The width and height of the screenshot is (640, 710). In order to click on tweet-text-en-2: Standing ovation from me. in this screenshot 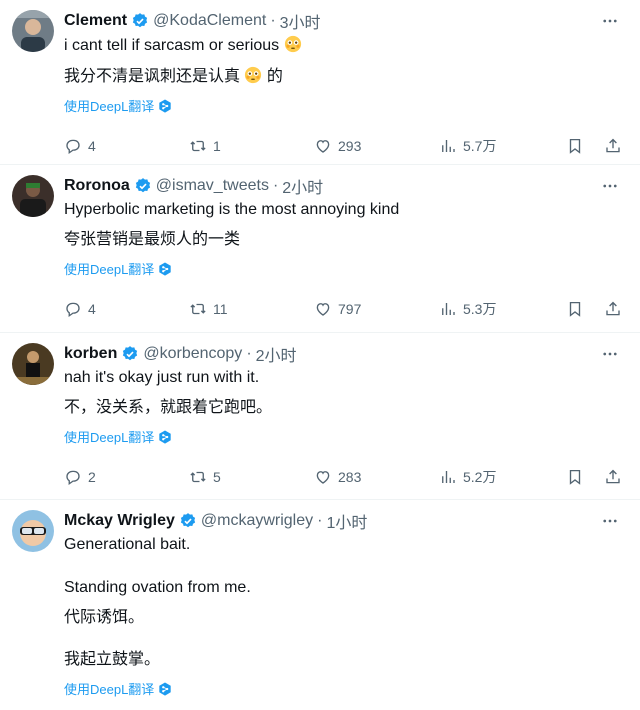, I will do `click(157, 587)`.